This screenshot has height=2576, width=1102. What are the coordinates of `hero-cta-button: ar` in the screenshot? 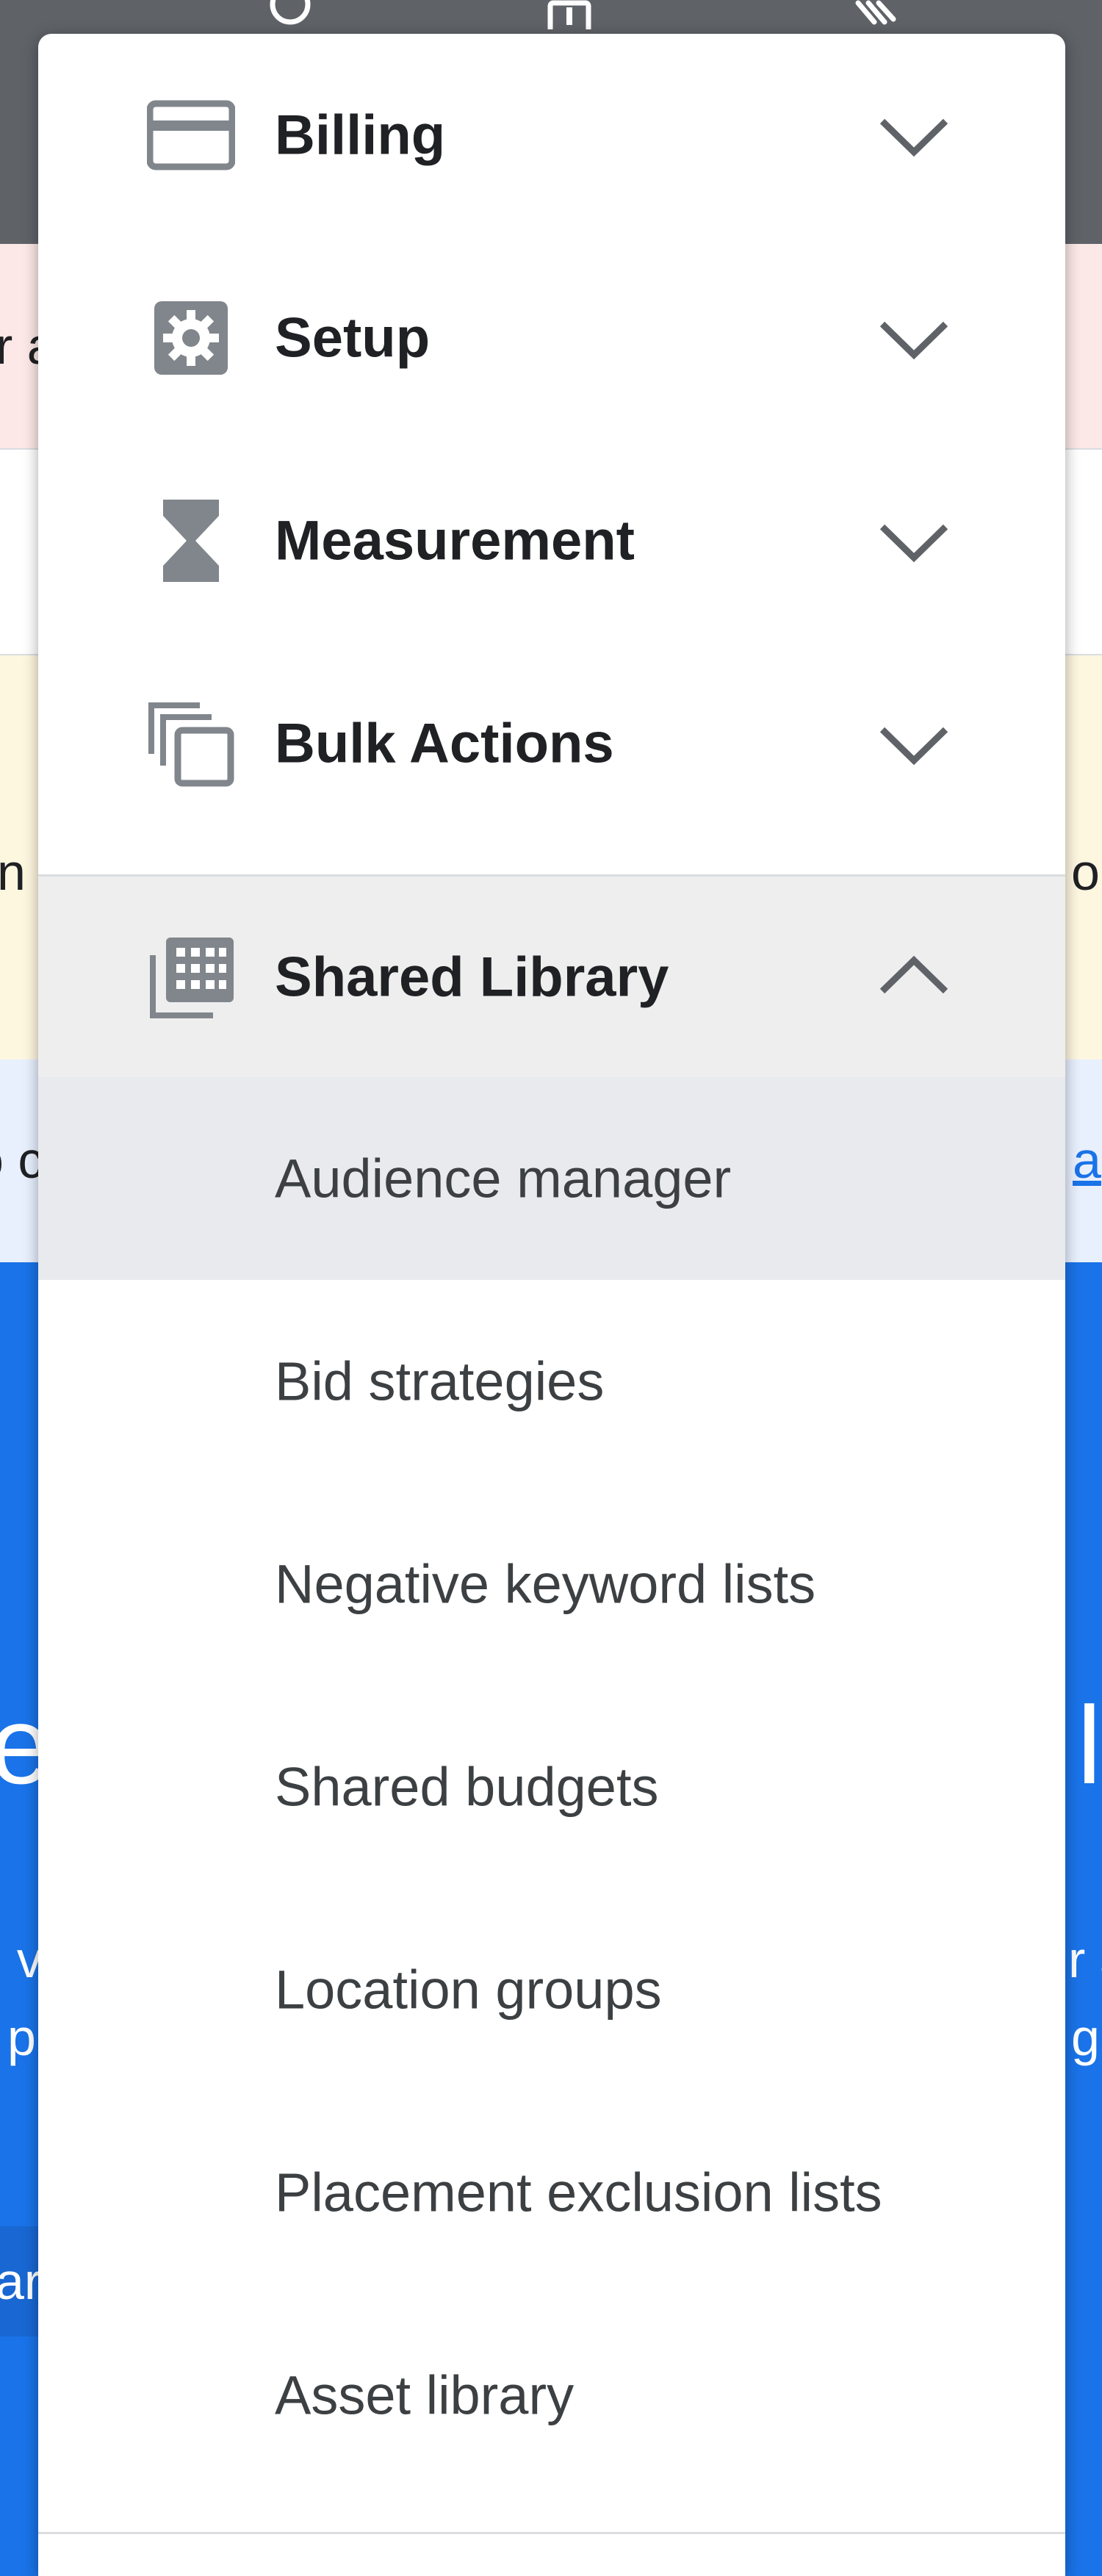 It's located at (21, 2281).